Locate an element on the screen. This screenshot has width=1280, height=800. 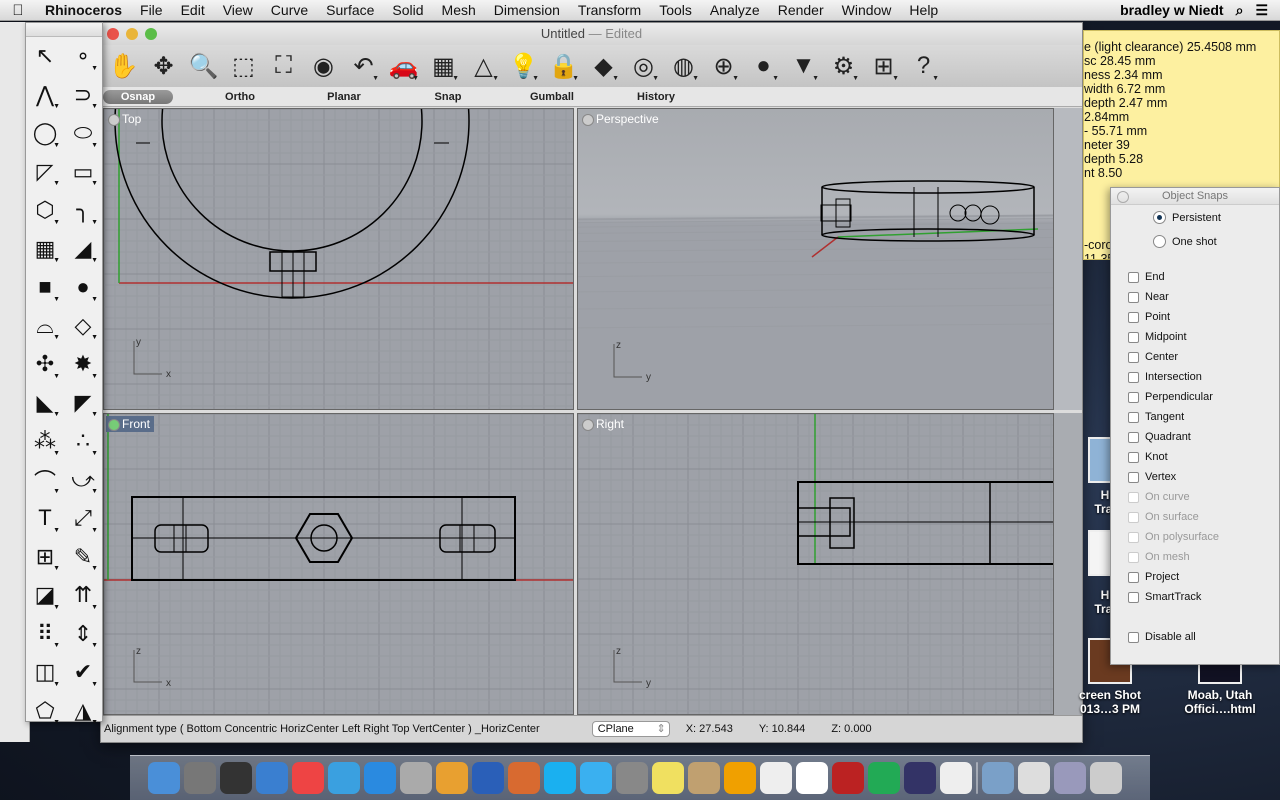
viewport-label-front: Front is located at coordinates (130, 424).